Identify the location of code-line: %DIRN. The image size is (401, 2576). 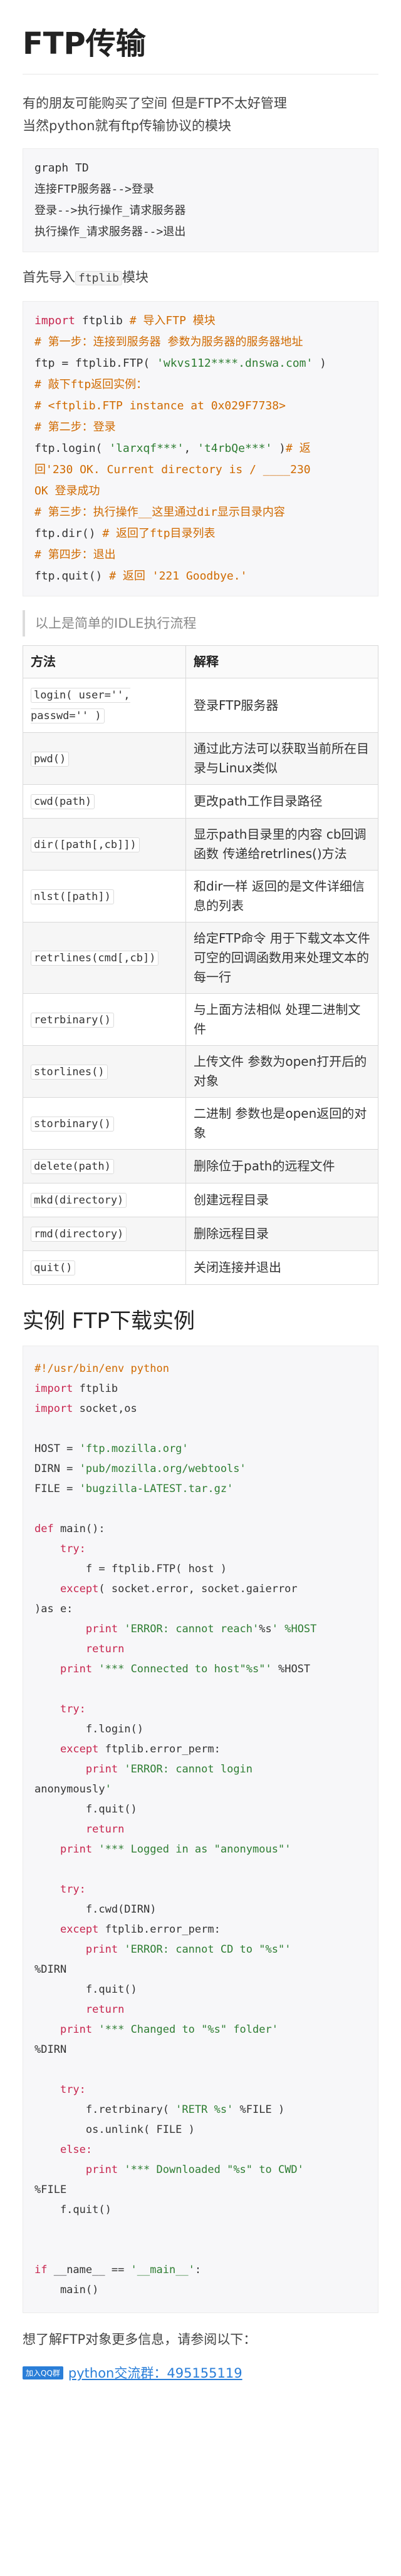
(51, 2049).